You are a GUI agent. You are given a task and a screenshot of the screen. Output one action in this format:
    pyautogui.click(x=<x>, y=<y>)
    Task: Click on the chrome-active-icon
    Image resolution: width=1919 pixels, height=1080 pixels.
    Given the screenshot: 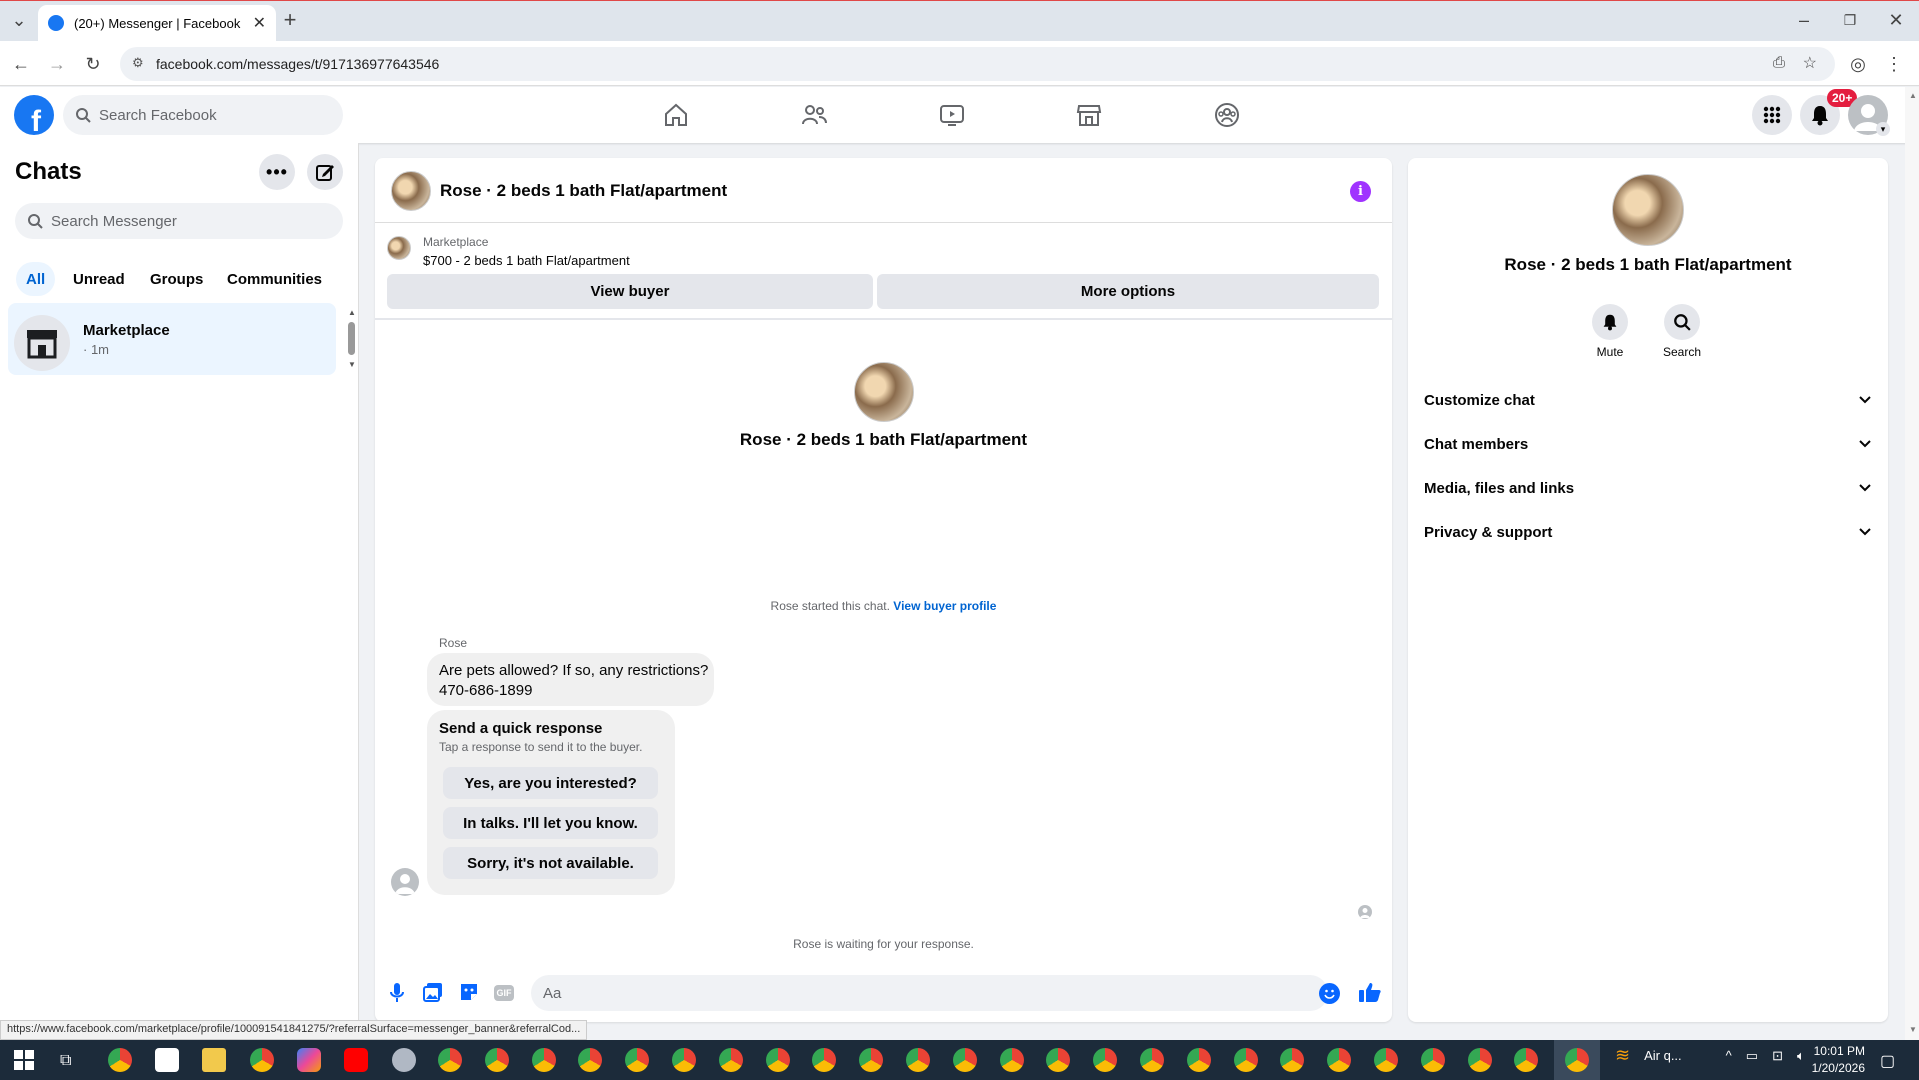 What is the action you would take?
    pyautogui.click(x=1577, y=1060)
    